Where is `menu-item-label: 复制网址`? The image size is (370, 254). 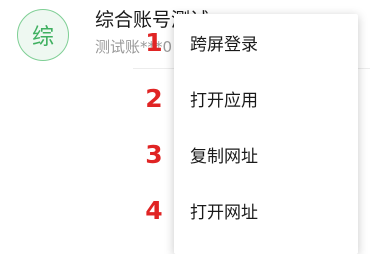
menu-item-label: 复制网址 is located at coordinates (224, 156).